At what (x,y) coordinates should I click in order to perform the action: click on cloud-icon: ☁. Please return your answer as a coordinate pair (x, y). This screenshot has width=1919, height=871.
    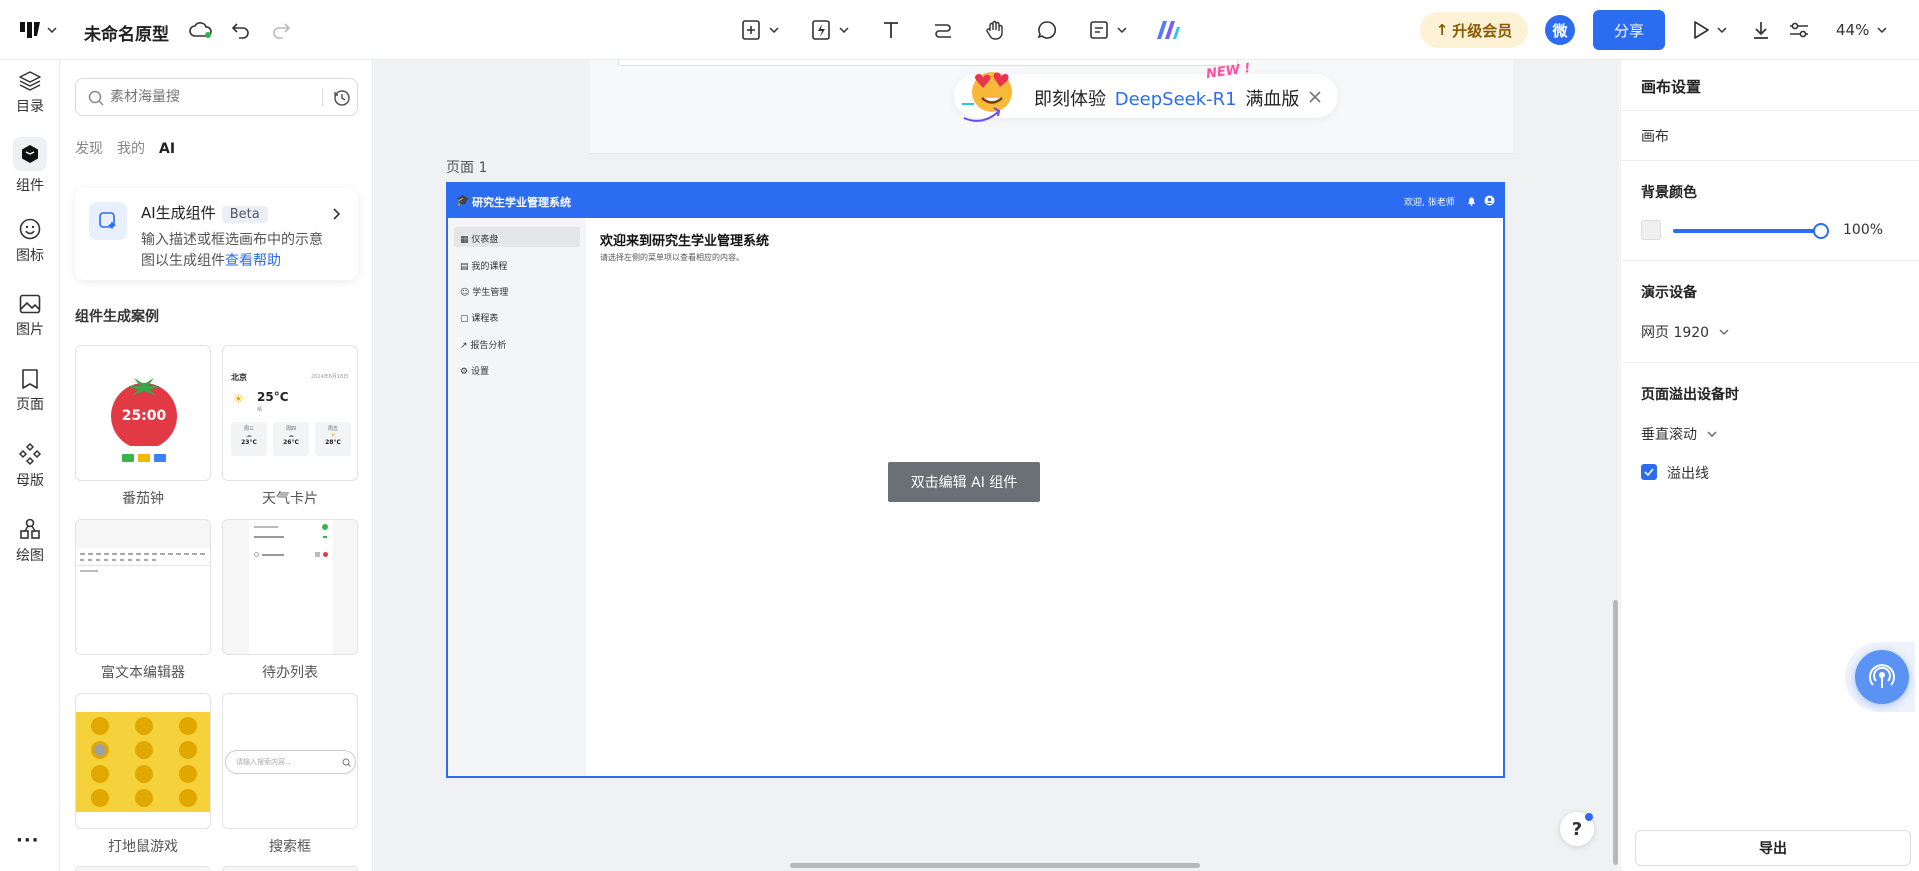
    Looking at the image, I should click on (249, 435).